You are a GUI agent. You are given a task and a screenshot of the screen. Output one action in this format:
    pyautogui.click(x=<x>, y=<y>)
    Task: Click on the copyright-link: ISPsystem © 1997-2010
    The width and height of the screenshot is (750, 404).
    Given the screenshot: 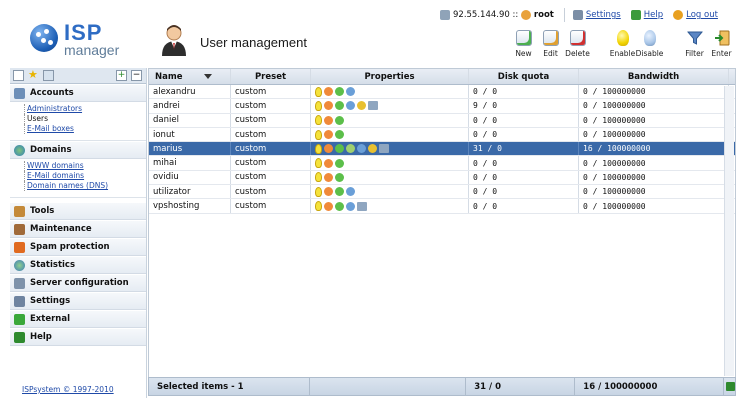 What is the action you would take?
    pyautogui.click(x=68, y=389)
    